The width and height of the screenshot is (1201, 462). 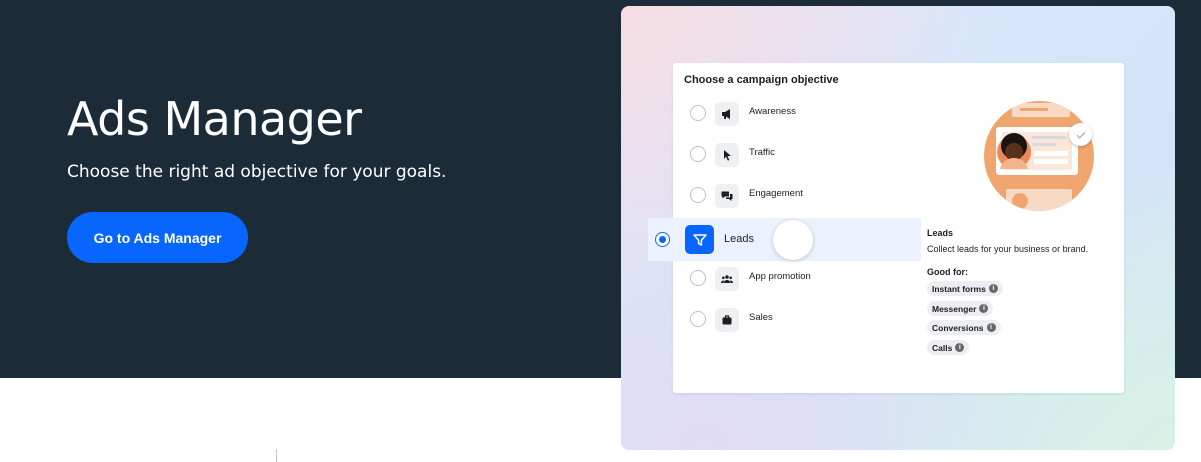 I want to click on chip-label: Messenger, so click(x=954, y=308).